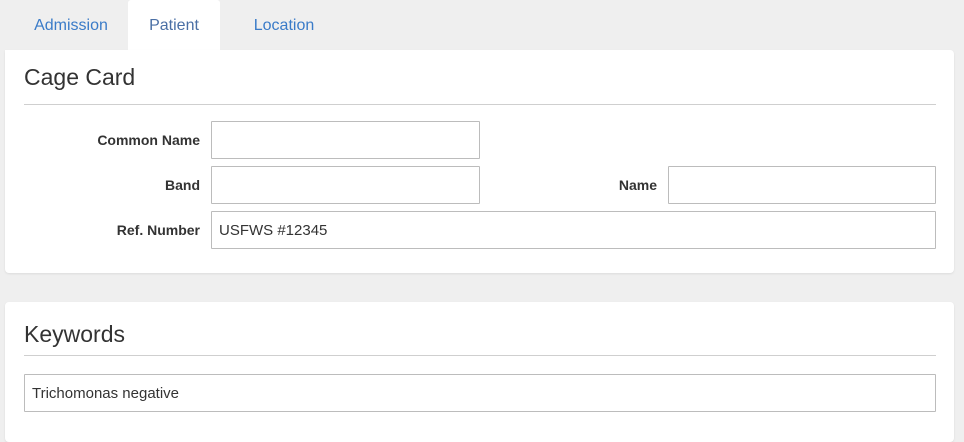 Image resolution: width=964 pixels, height=442 pixels. Describe the element at coordinates (284, 25) in the screenshot. I see `tab-location: Location` at that location.